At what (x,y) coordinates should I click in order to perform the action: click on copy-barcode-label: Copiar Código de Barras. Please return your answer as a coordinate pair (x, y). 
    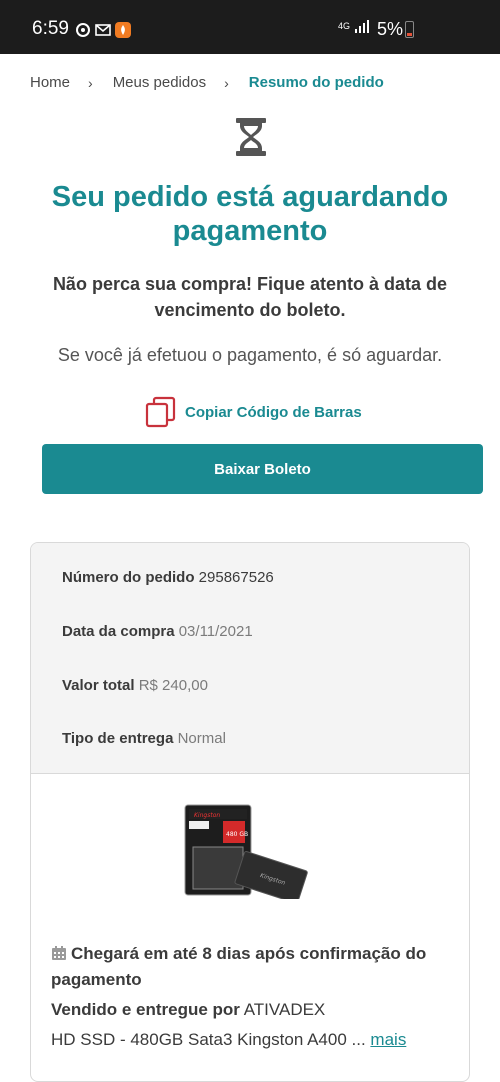
    Looking at the image, I should click on (273, 412).